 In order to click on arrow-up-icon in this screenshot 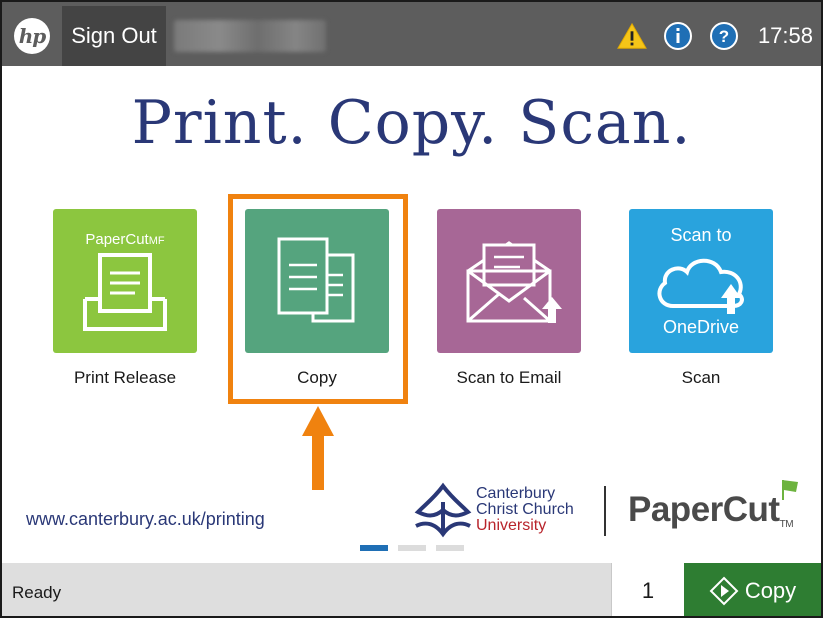, I will do `click(318, 448)`.